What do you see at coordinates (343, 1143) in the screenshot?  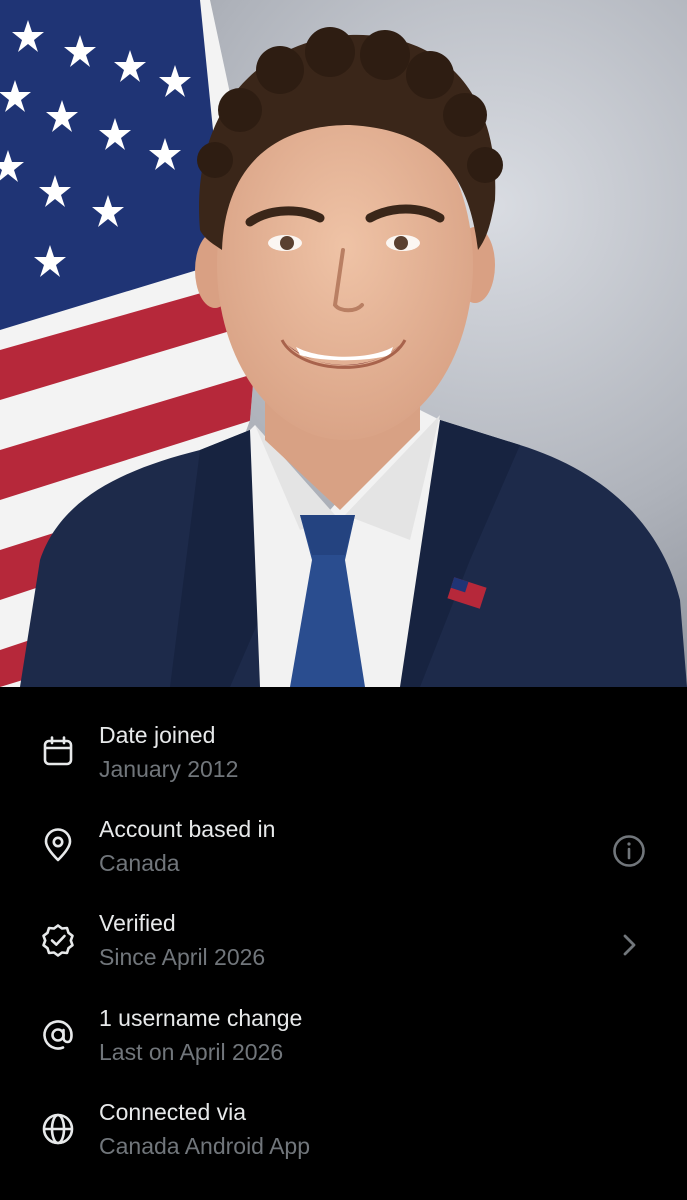 I see `row-connected-via: Connected via Canada Android App` at bounding box center [343, 1143].